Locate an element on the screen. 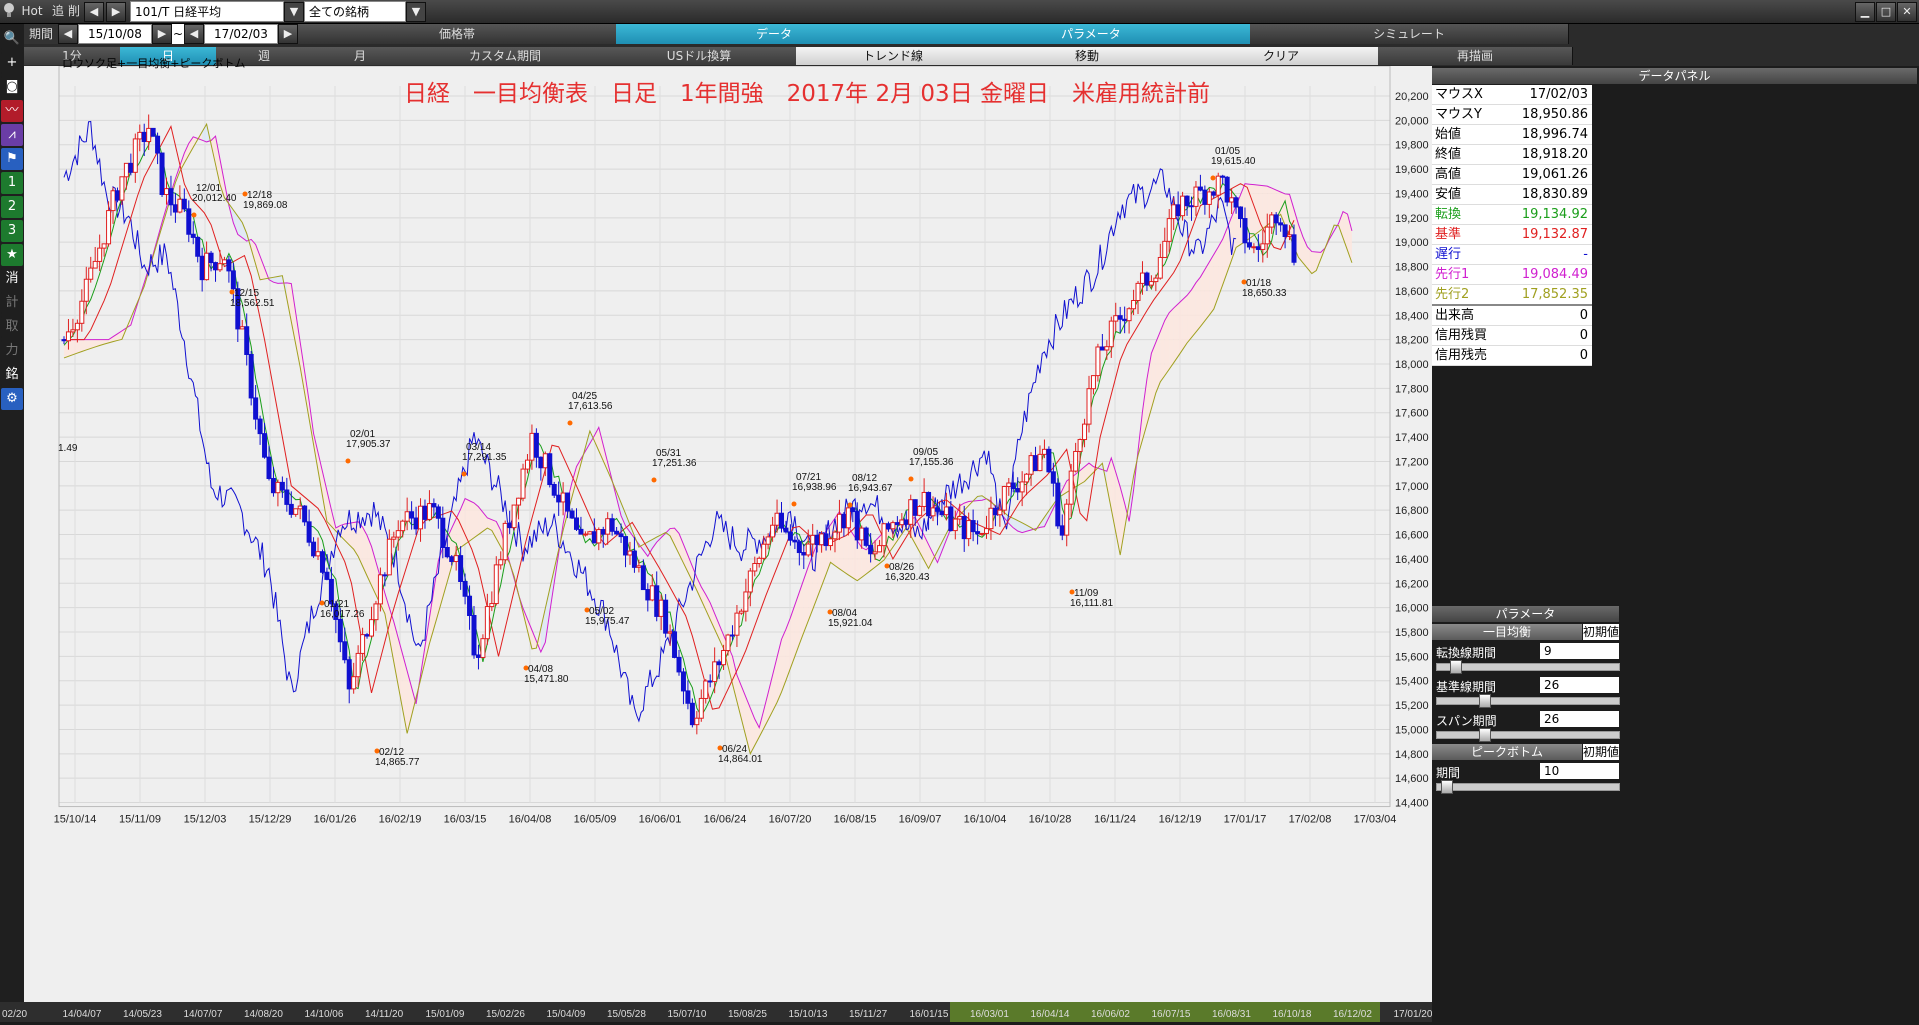 The image size is (1919, 1025). tool-12: 計 is located at coordinates (12, 303).